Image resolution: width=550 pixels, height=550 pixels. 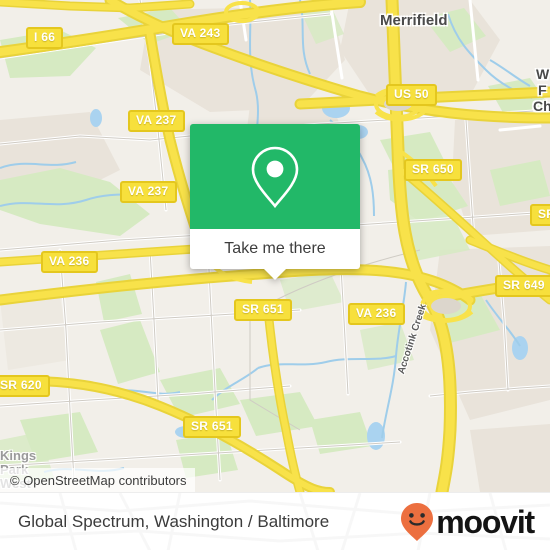 I want to click on road-shield-us-50: US 50, so click(x=411, y=95).